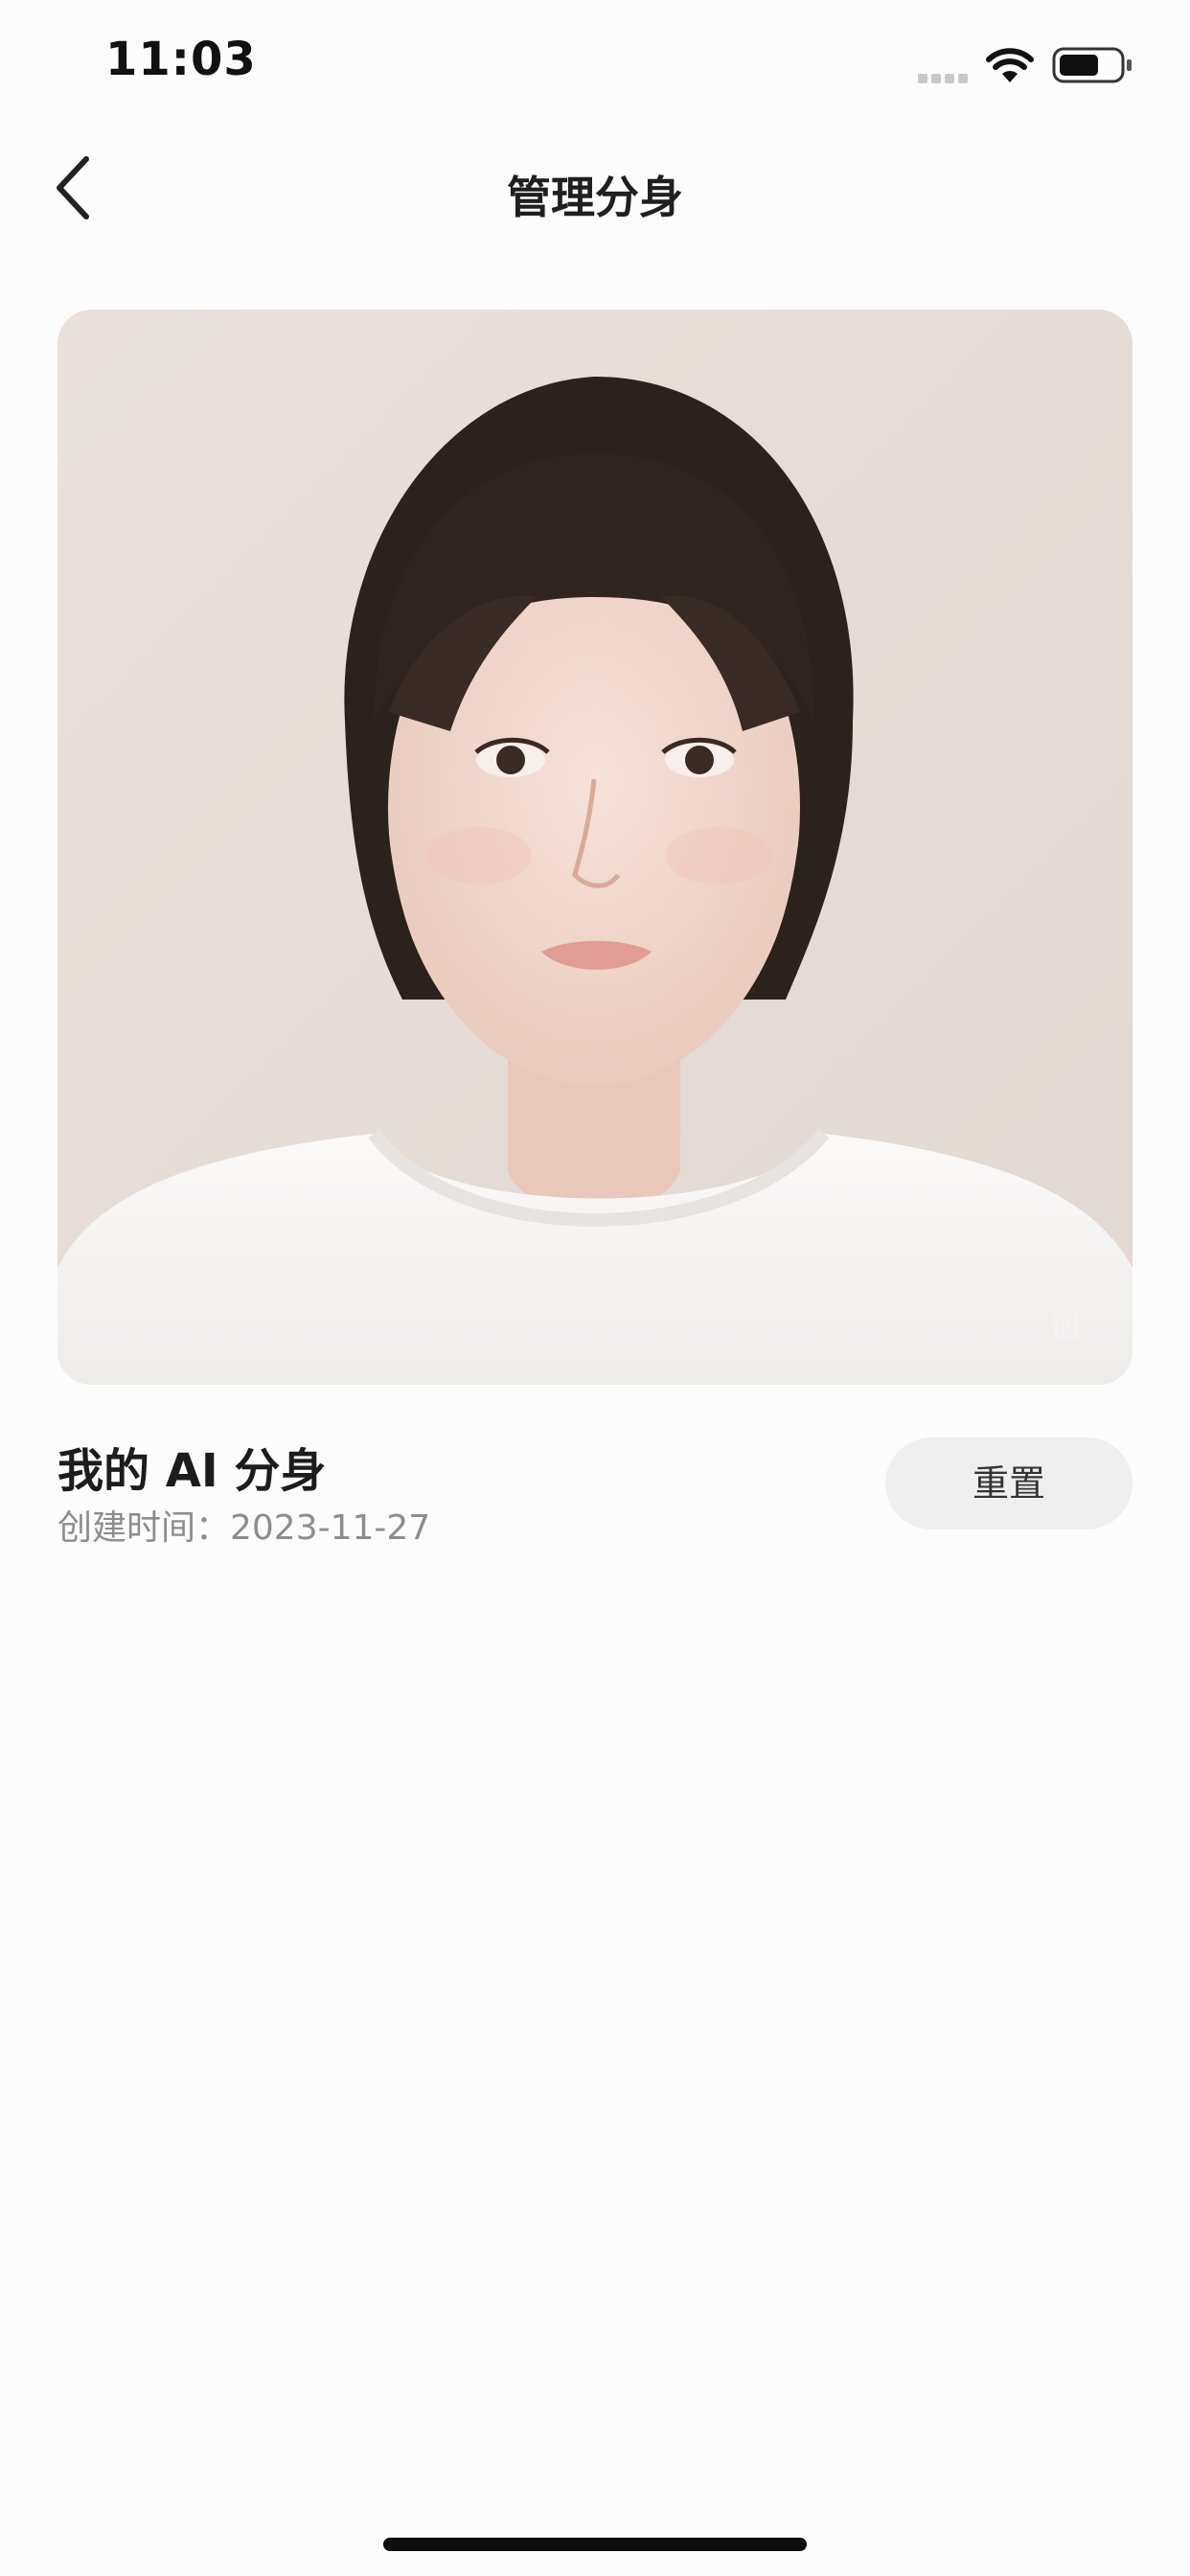  What do you see at coordinates (1009, 1484) in the screenshot?
I see `reset-button: 重置` at bounding box center [1009, 1484].